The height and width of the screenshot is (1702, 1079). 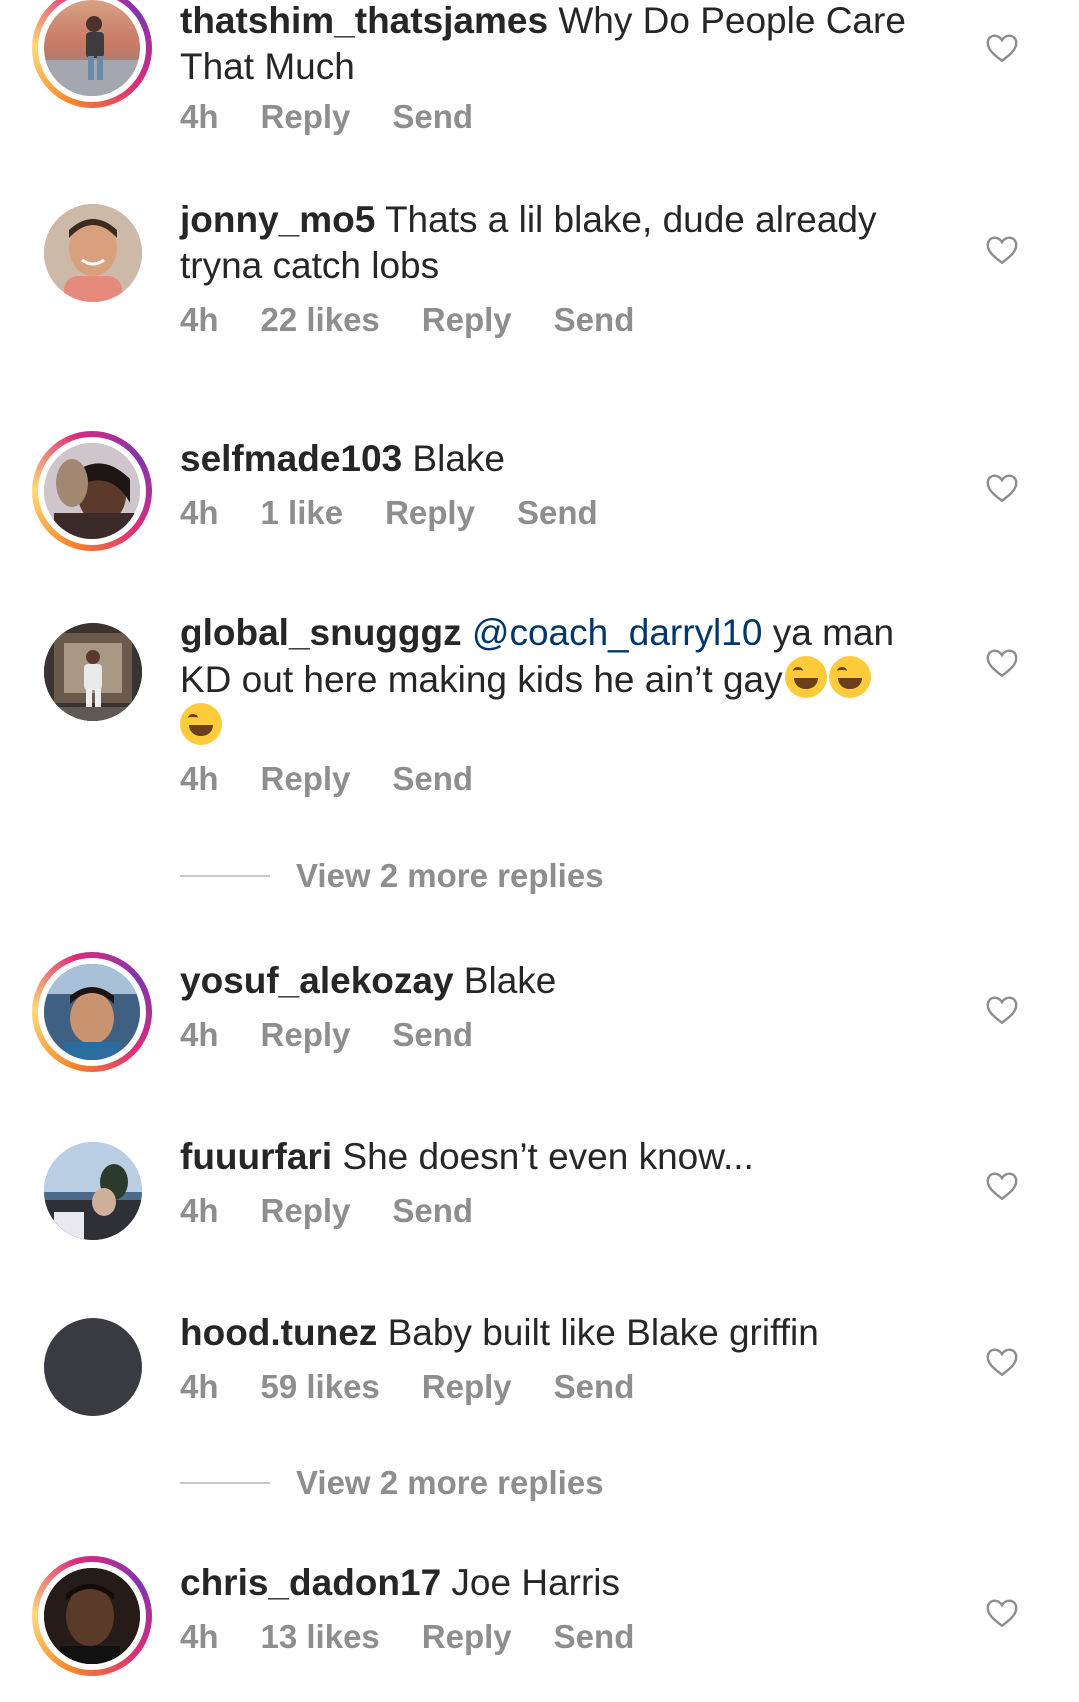 What do you see at coordinates (310, 265) in the screenshot?
I see `comment-text-continued: tryna catch lobs` at bounding box center [310, 265].